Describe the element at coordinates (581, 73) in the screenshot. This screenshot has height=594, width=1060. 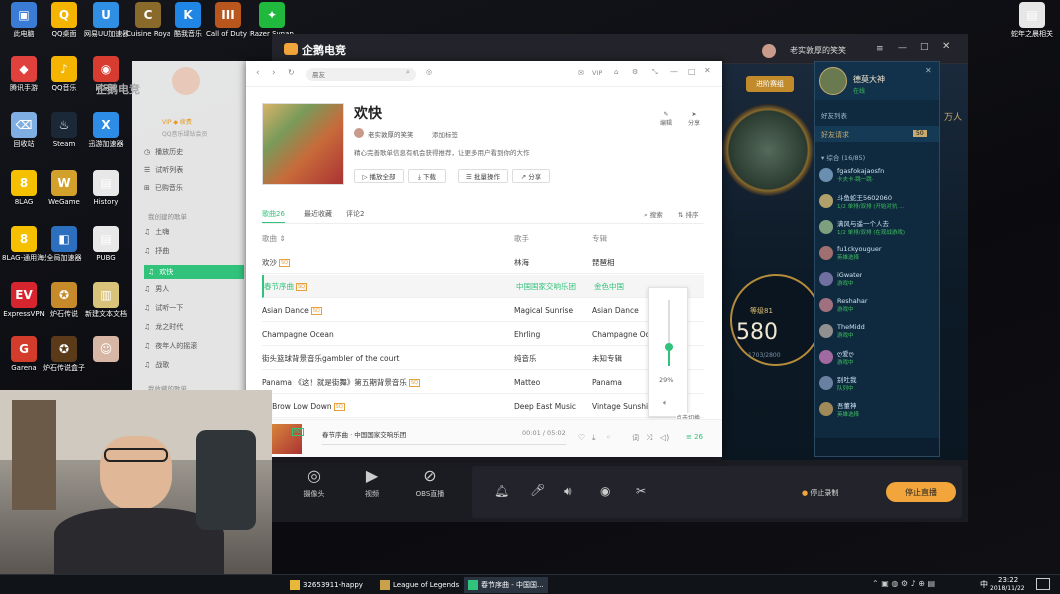
I see `mail-icon: ✉` at that location.